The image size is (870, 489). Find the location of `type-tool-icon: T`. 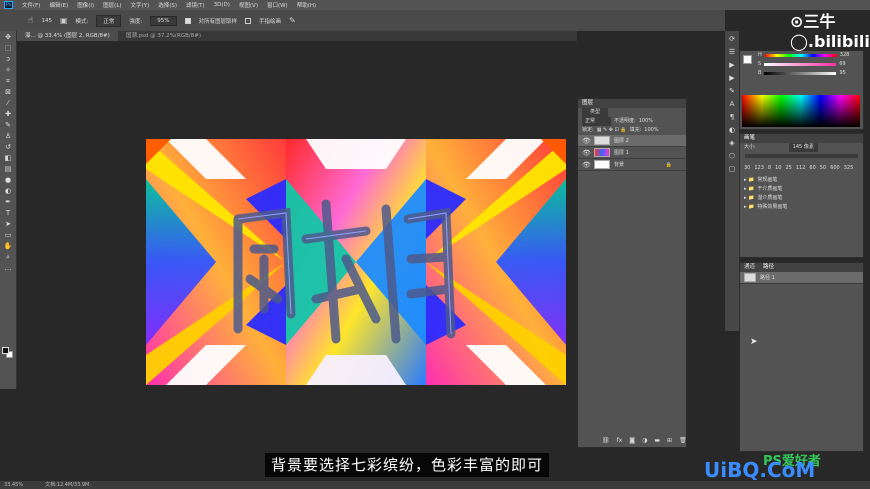

type-tool-icon: T is located at coordinates (8, 213).